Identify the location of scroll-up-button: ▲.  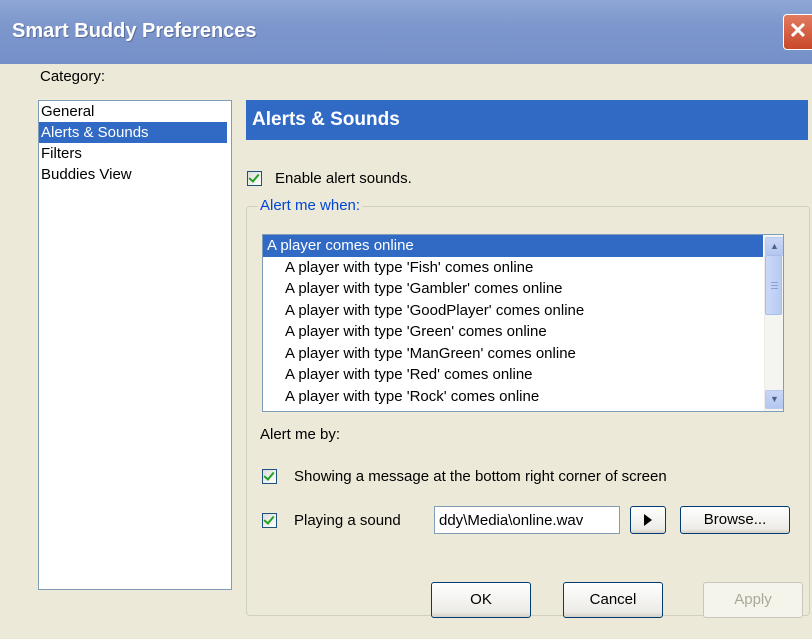
(774, 246).